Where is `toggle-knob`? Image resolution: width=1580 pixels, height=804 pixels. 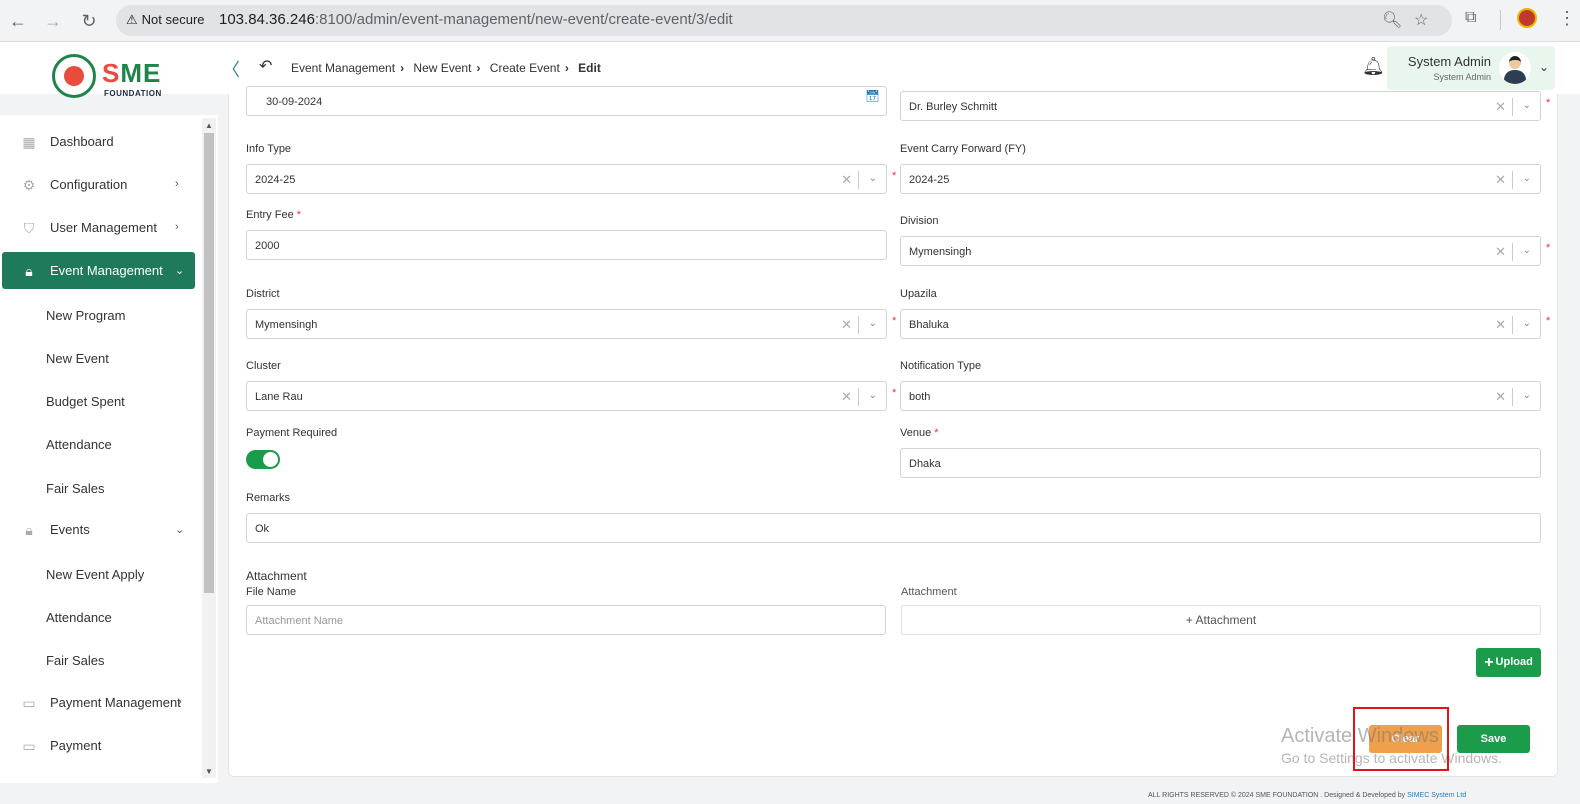
toggle-knob is located at coordinates (270, 459).